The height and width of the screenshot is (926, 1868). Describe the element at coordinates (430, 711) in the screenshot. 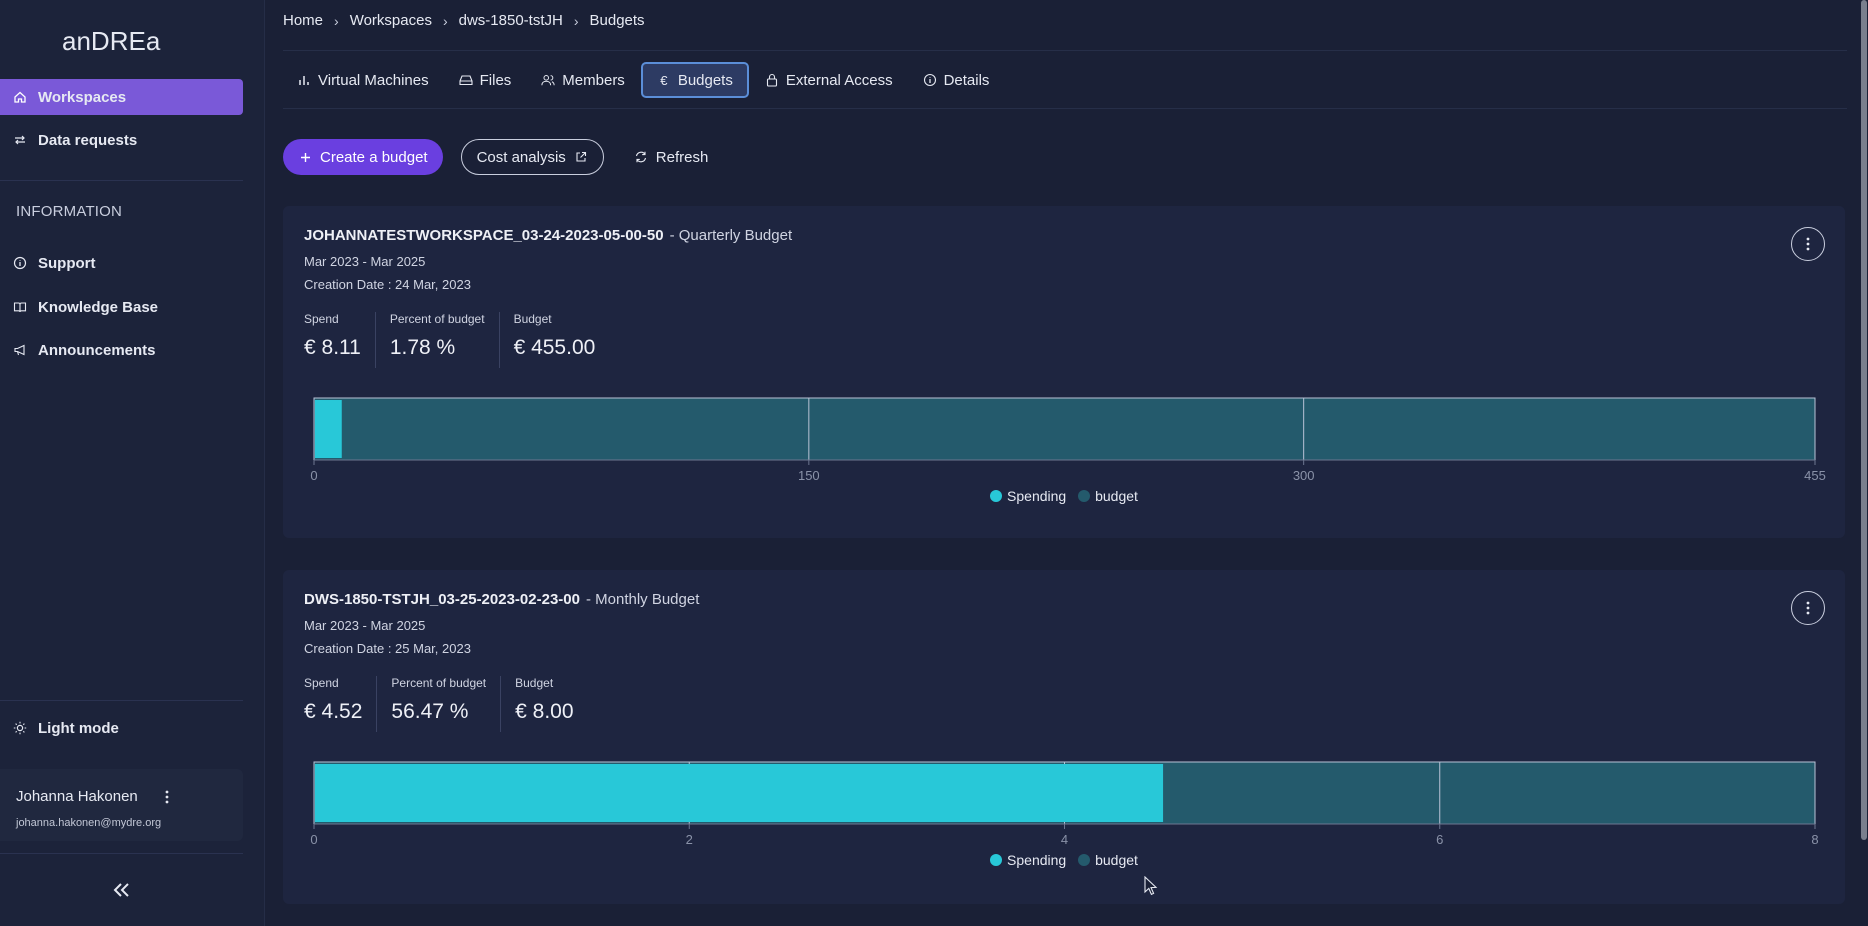

I see `percent-value: 56.47 %` at that location.